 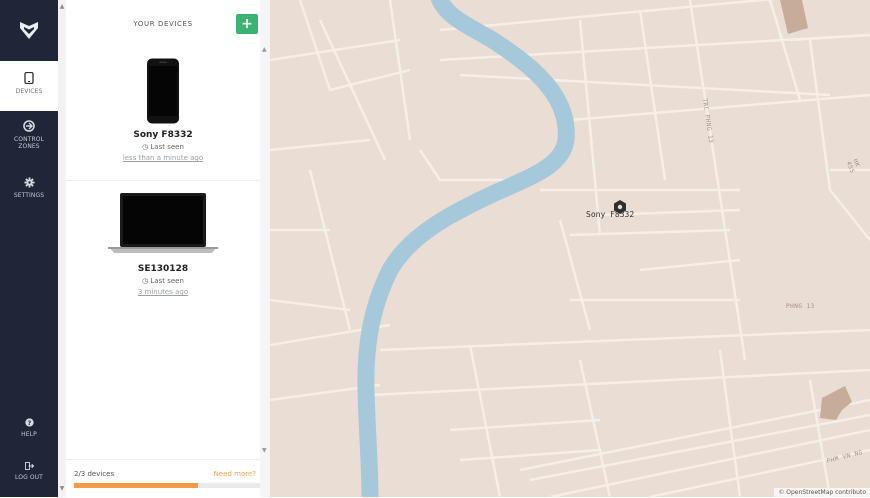 I want to click on last-seen-time: 3 minutes ago, so click(x=163, y=292).